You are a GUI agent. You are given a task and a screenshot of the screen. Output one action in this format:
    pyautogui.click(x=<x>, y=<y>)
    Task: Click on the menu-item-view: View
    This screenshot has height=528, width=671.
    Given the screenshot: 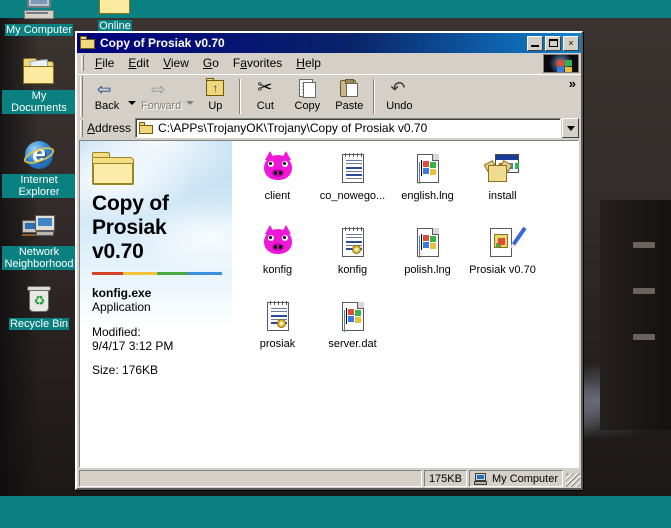 What is the action you would take?
    pyautogui.click(x=176, y=63)
    